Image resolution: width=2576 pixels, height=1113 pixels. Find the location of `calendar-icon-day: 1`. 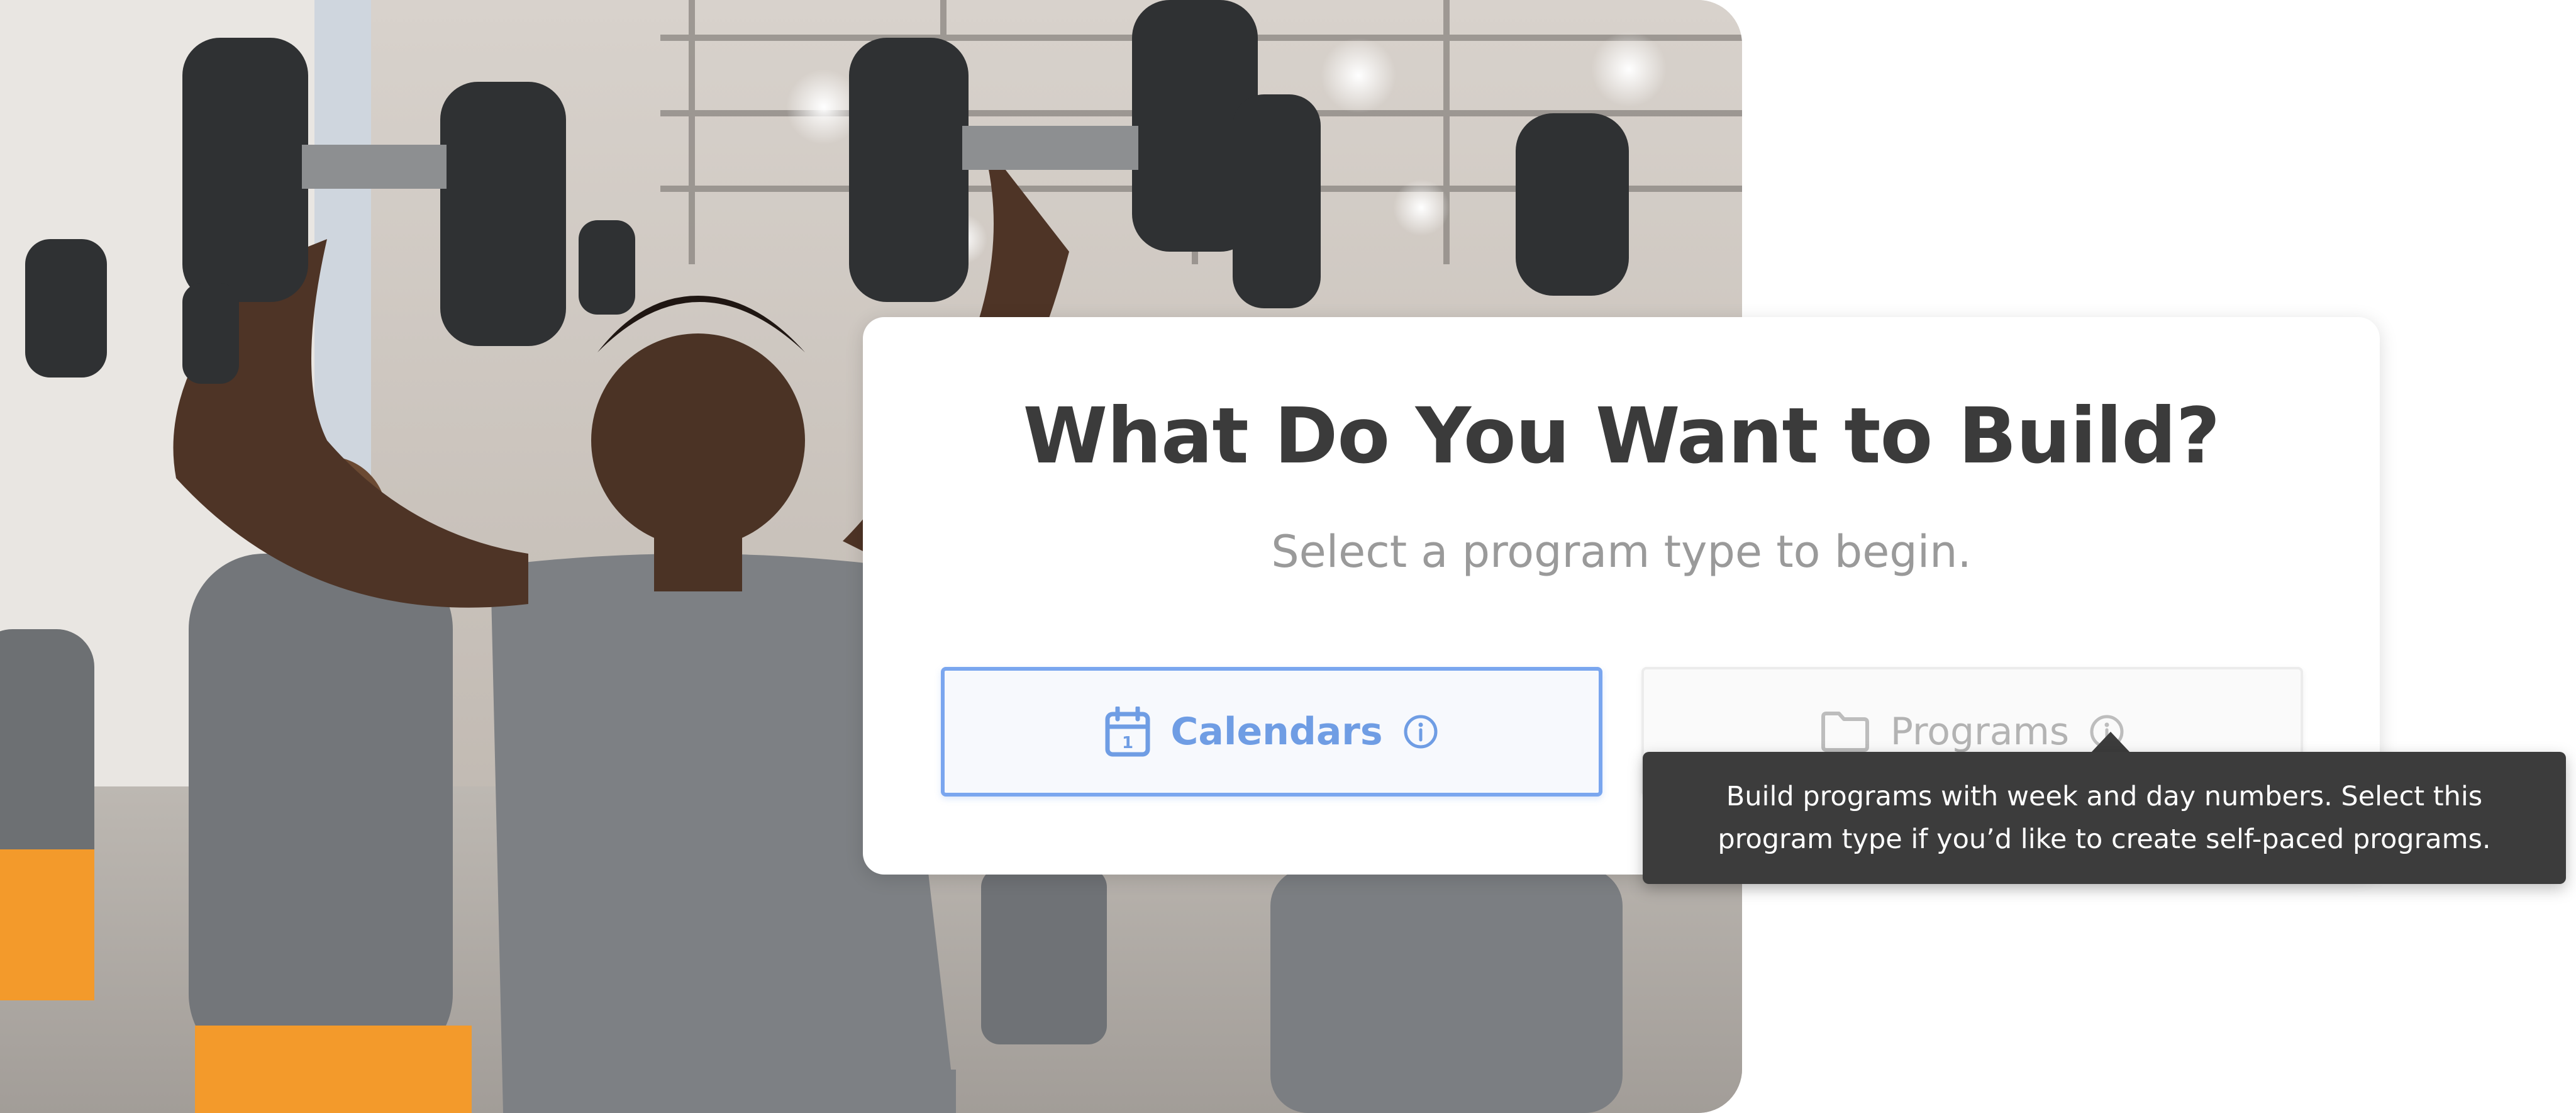

calendar-icon-day: 1 is located at coordinates (1127, 743).